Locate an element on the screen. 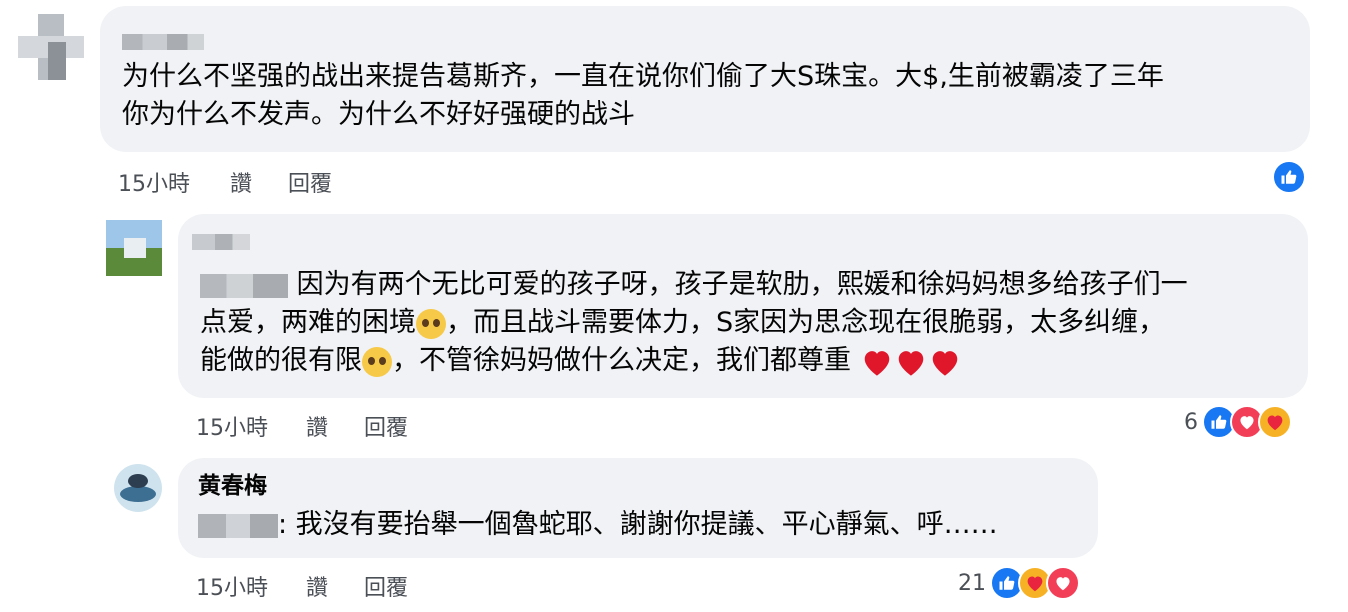  reaction-summary is located at coordinates (1289, 177).